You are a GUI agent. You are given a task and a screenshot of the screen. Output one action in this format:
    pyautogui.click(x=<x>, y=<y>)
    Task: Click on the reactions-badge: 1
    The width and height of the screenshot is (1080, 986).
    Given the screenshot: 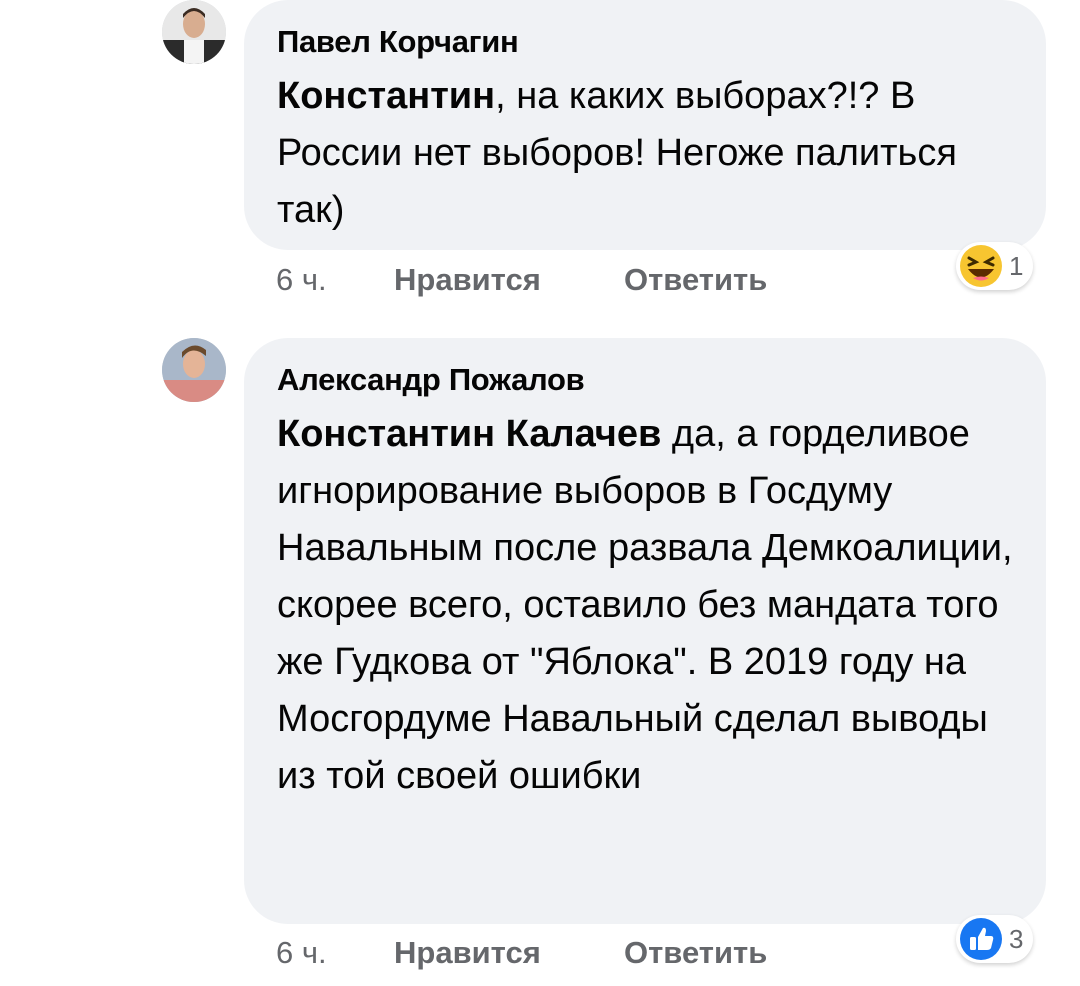 What is the action you would take?
    pyautogui.click(x=995, y=266)
    